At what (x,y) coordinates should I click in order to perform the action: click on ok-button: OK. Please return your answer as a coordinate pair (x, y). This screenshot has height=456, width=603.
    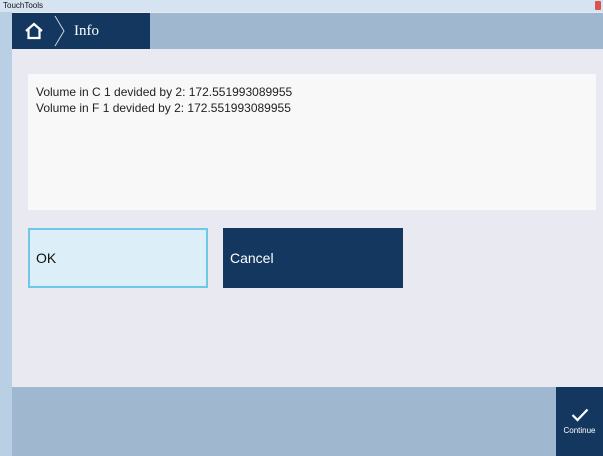
    Looking at the image, I should click on (118, 258).